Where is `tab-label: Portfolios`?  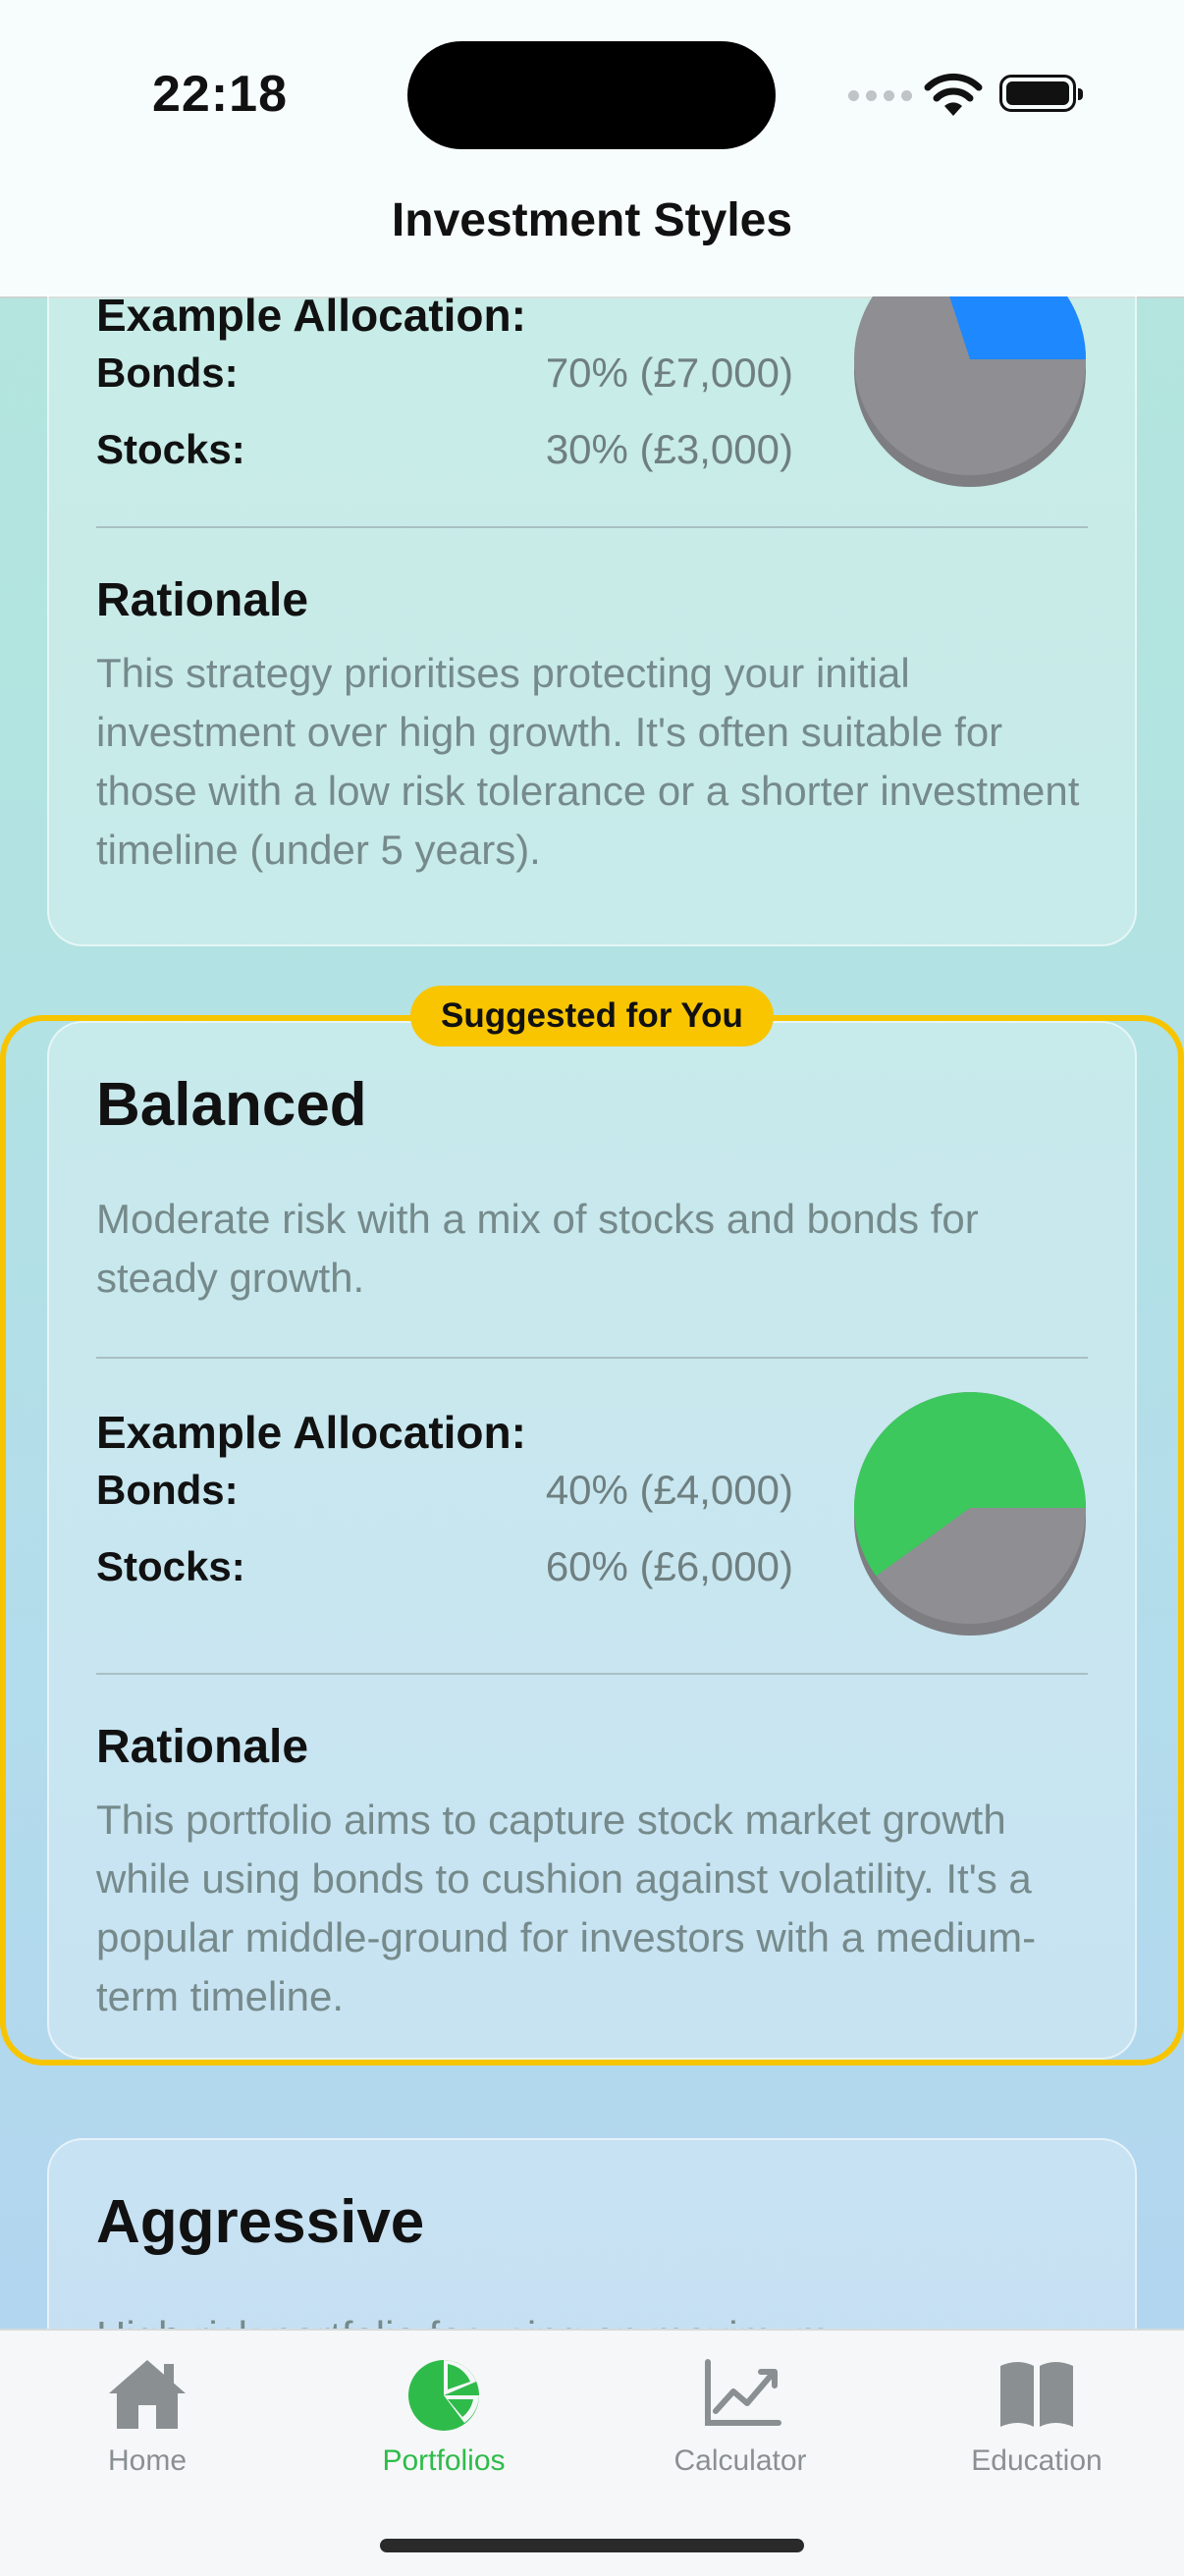 tab-label: Portfolios is located at coordinates (444, 2460).